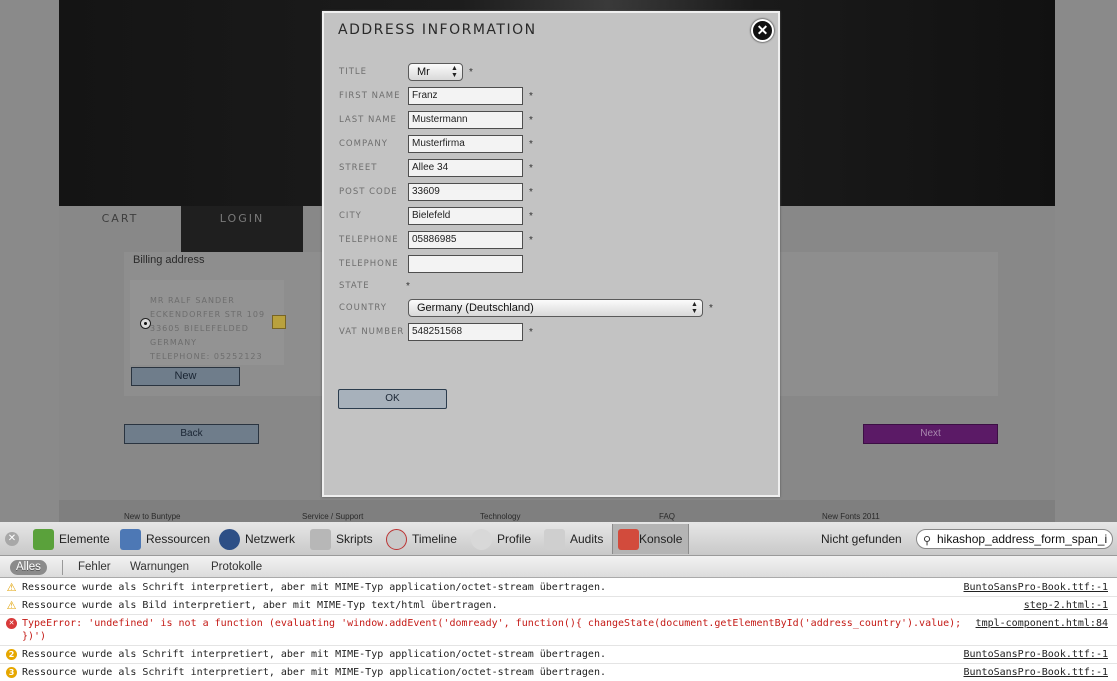  Describe the element at coordinates (861, 539) in the screenshot. I see `search-result-status: Nicht gefunden` at that location.